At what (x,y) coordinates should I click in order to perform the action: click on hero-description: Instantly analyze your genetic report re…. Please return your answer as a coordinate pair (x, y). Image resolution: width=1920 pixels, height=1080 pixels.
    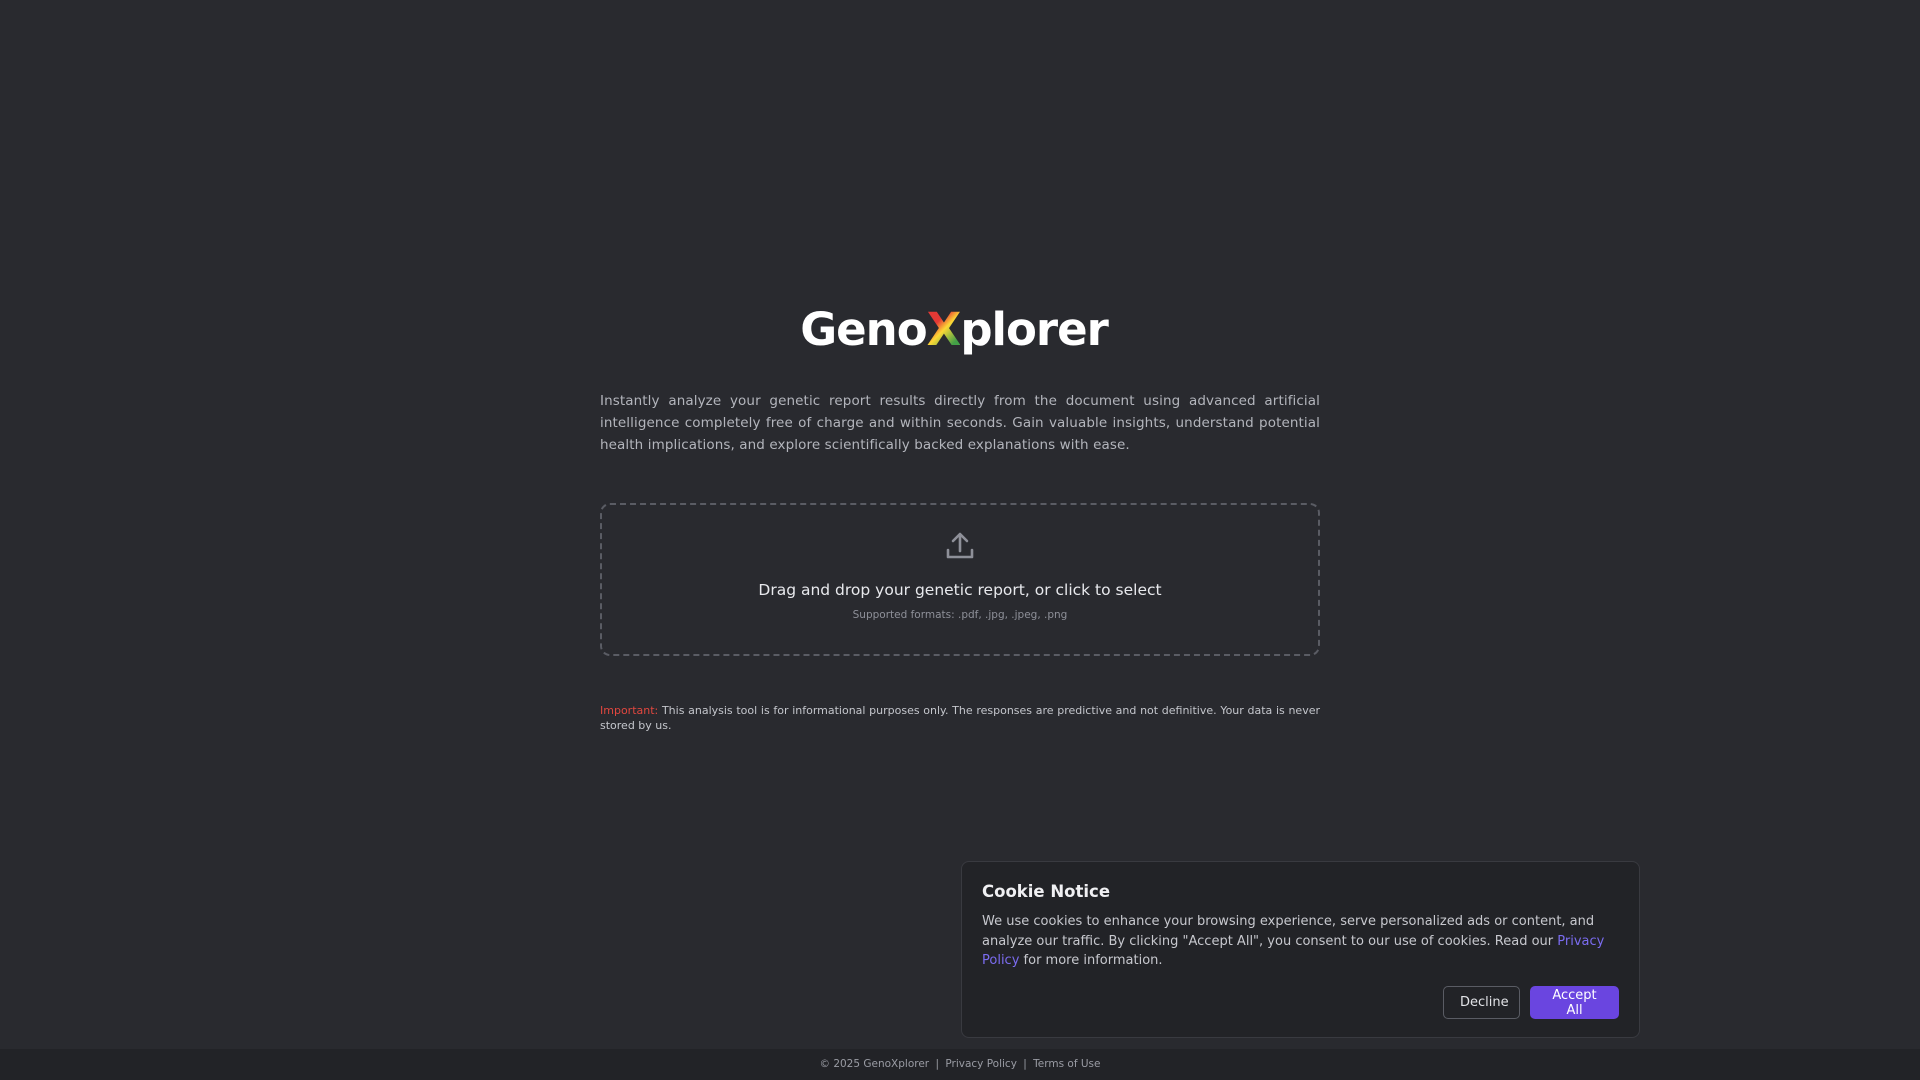
    Looking at the image, I should click on (960, 423).